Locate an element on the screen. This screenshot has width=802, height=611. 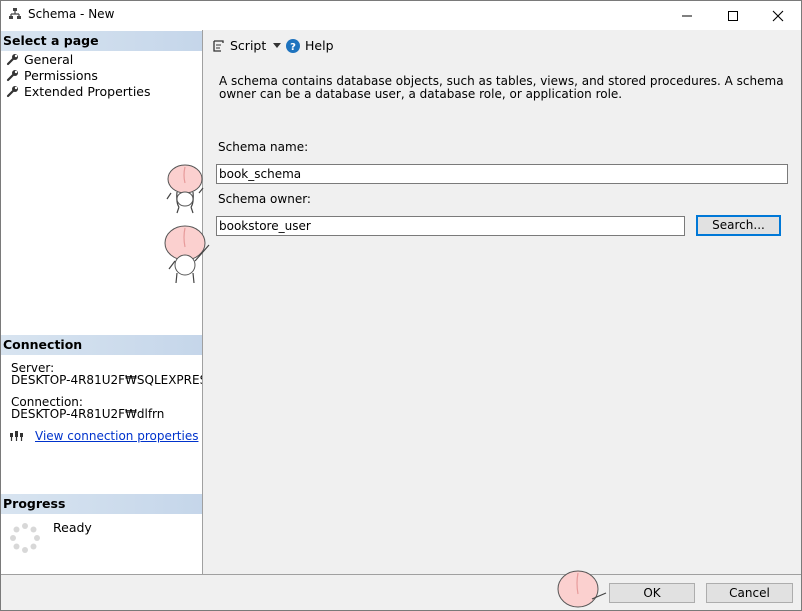
script-label: Script is located at coordinates (248, 45).